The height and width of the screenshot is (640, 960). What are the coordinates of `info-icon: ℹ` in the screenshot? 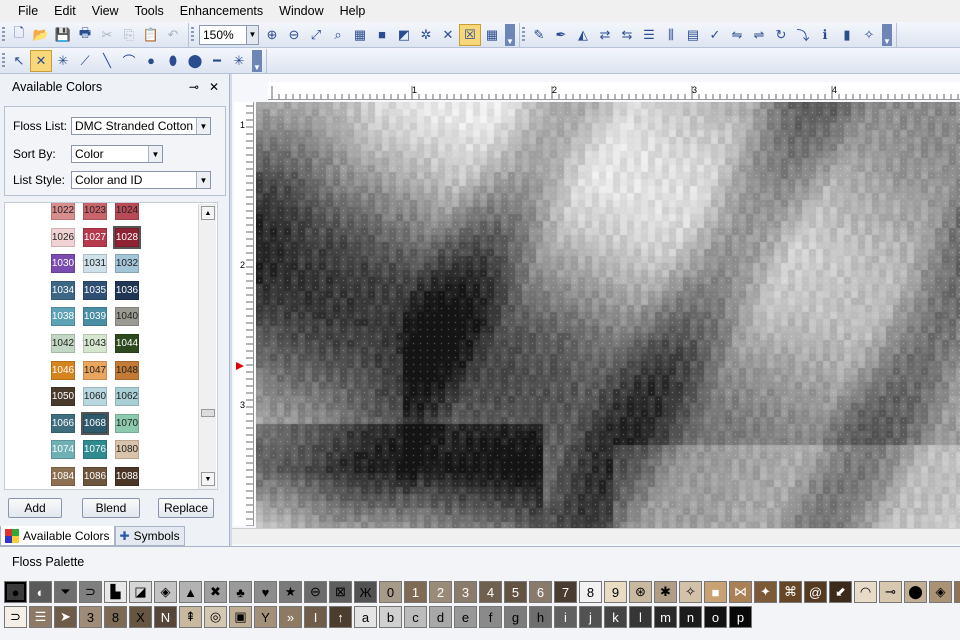 It's located at (825, 35).